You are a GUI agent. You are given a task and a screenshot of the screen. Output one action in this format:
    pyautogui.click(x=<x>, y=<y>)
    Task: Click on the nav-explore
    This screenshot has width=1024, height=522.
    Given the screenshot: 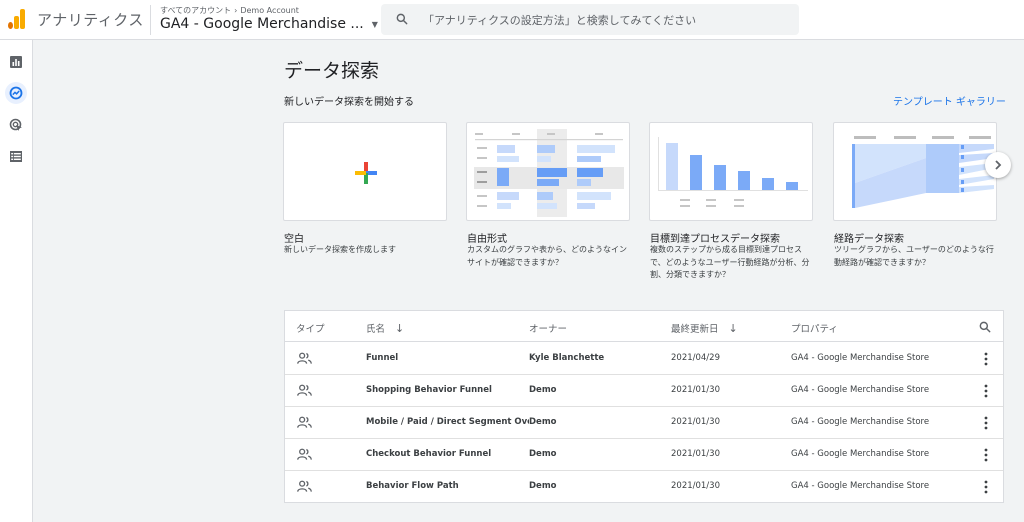 What is the action you would take?
    pyautogui.click(x=16, y=93)
    